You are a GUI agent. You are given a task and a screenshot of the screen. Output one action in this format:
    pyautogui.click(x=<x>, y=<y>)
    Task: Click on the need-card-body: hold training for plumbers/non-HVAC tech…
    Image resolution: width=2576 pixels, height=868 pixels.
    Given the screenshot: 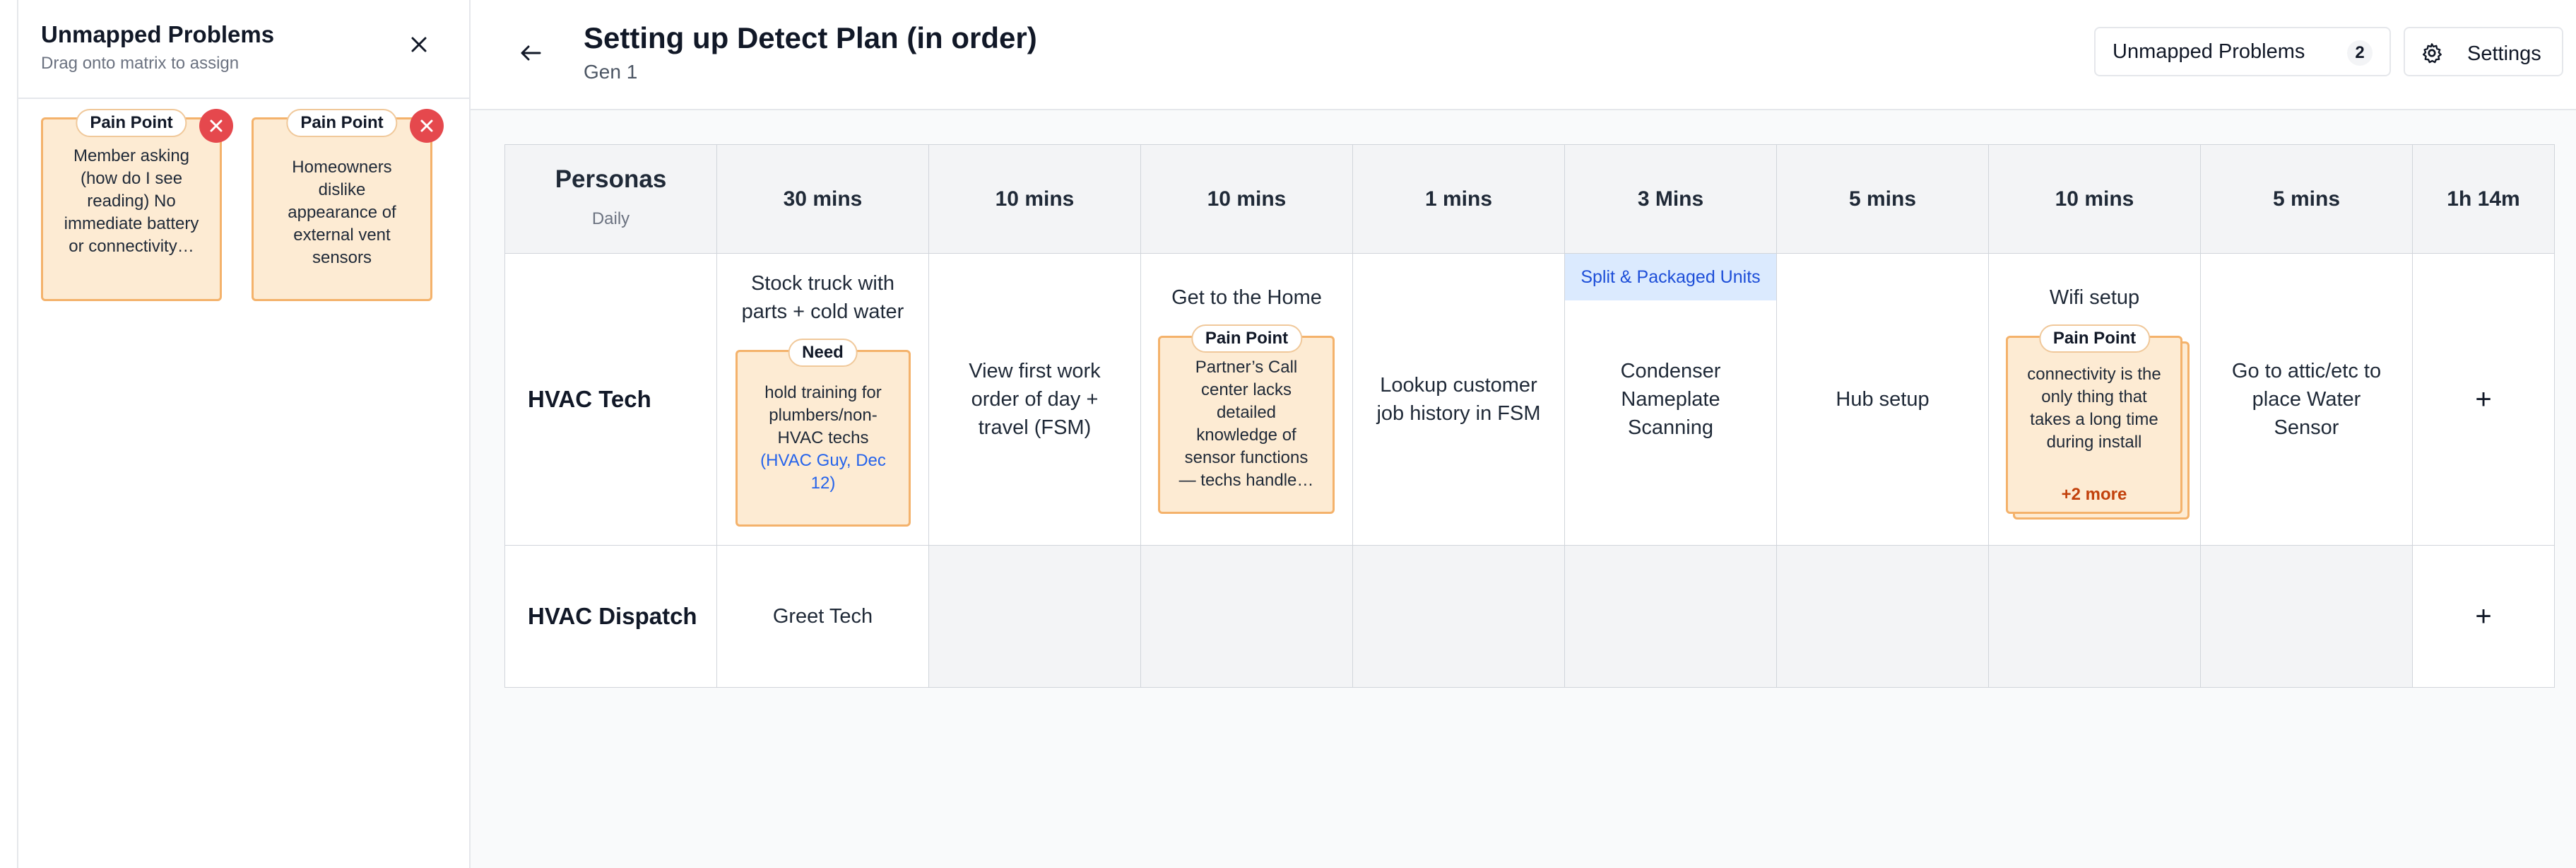 What is the action you would take?
    pyautogui.click(x=823, y=438)
    